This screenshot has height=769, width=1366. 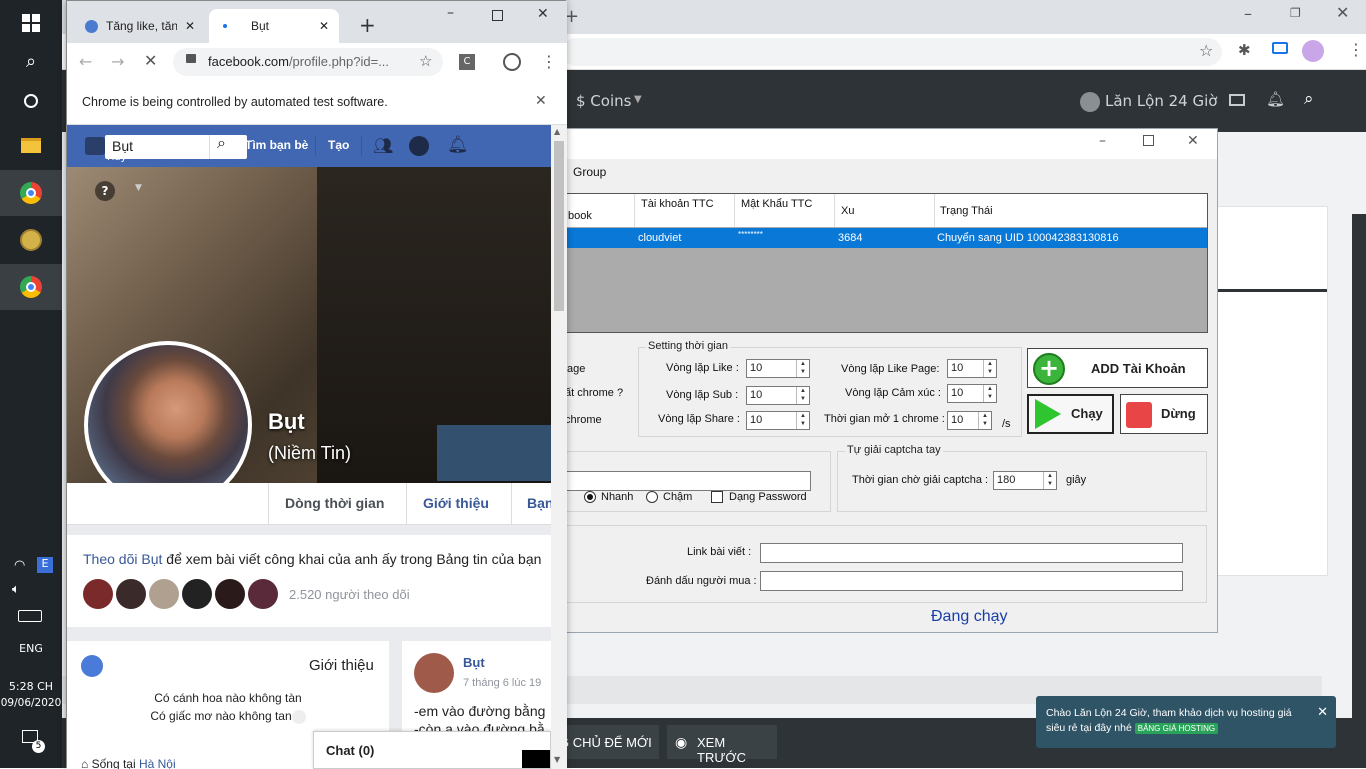 I want to click on lives-city-link: Hà Nội, so click(x=157, y=763).